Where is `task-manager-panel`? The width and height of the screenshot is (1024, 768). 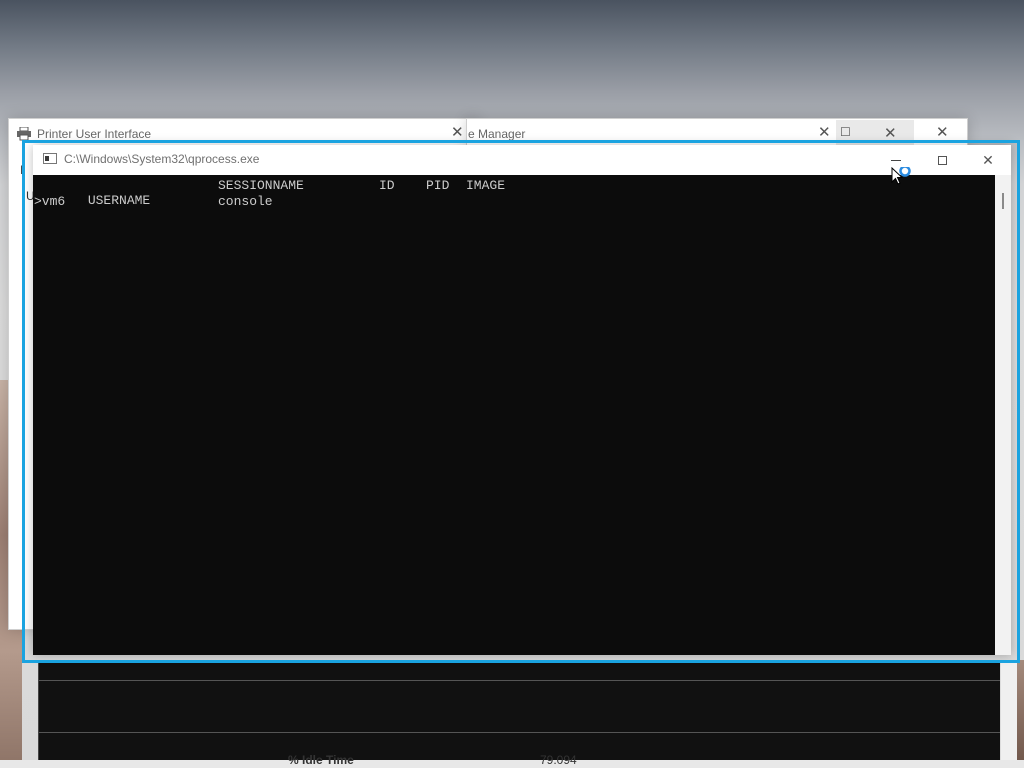 task-manager-panel is located at coordinates (520, 710).